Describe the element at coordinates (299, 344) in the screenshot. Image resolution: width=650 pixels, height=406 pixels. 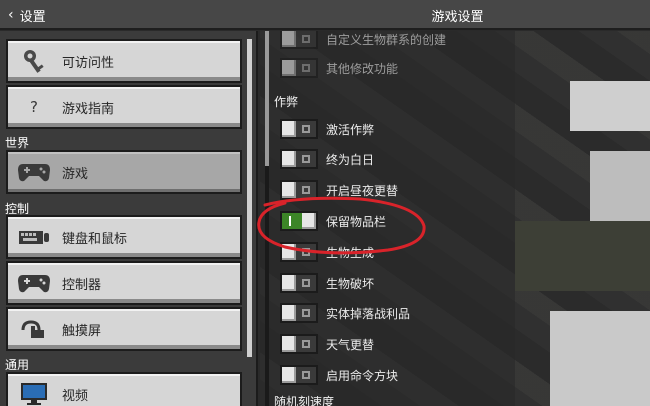
I see `toggle-weather-cycle` at that location.